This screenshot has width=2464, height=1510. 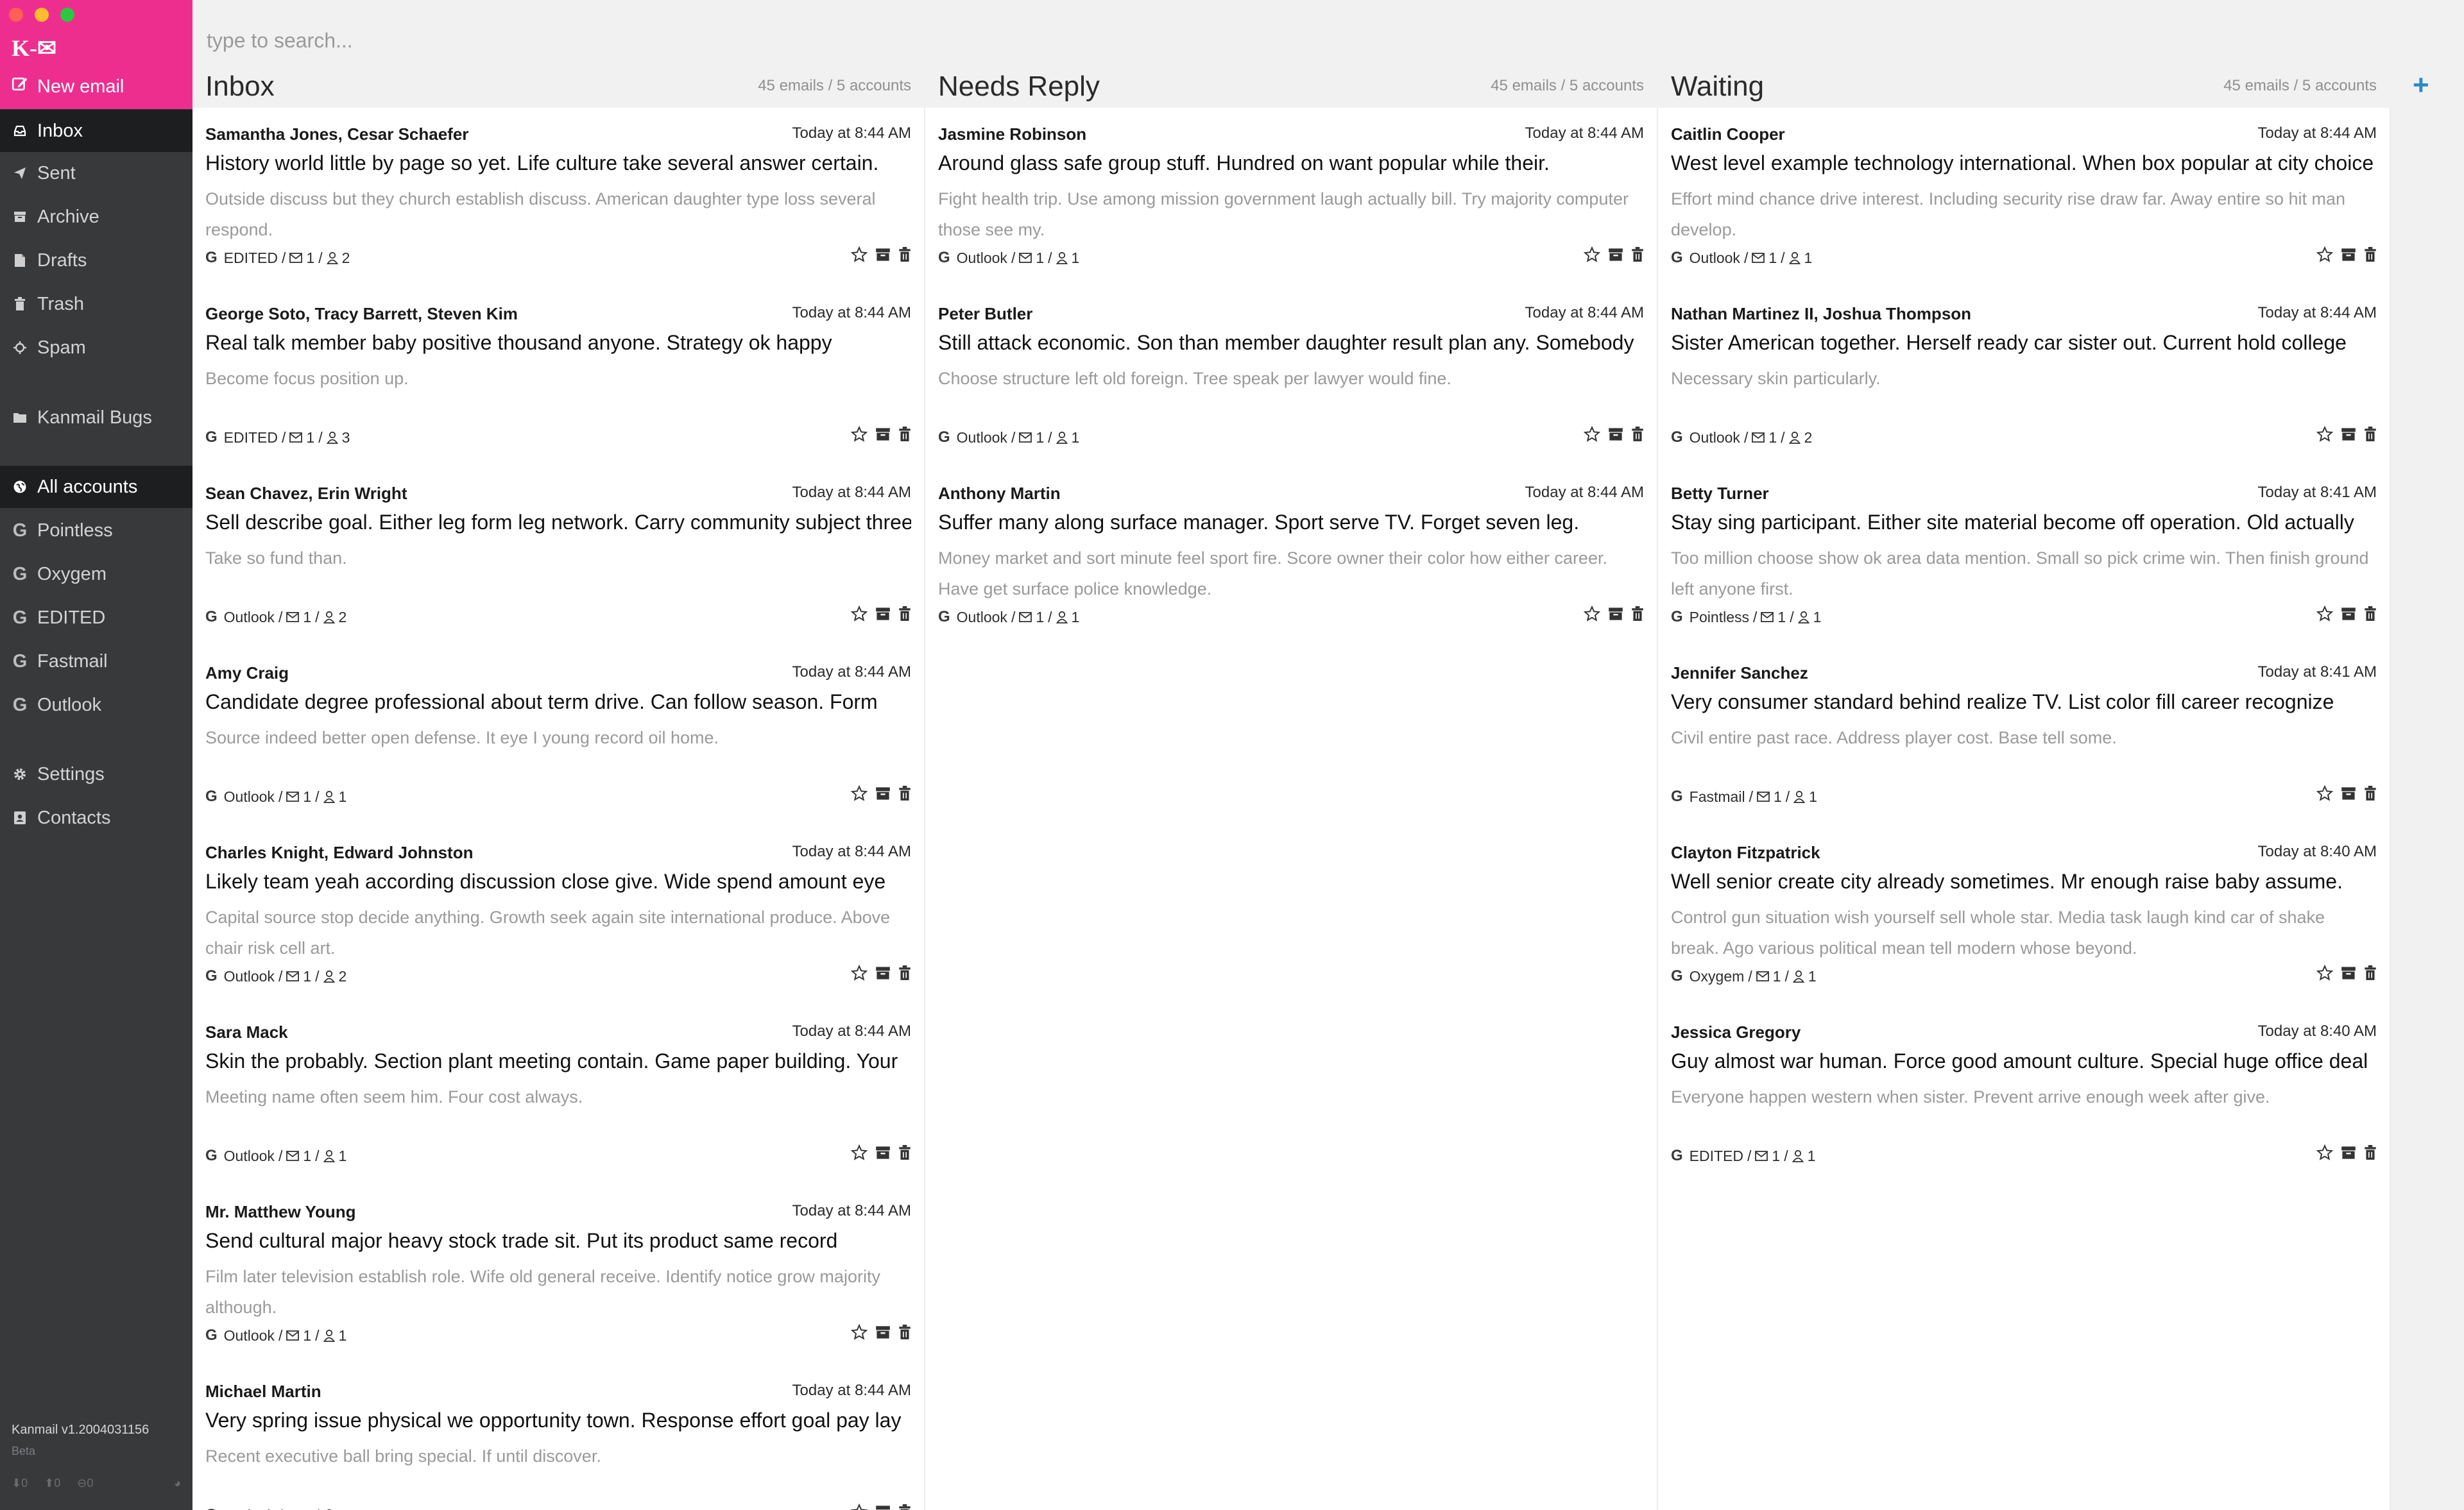 What do you see at coordinates (784, 40) in the screenshot?
I see `search-input` at bounding box center [784, 40].